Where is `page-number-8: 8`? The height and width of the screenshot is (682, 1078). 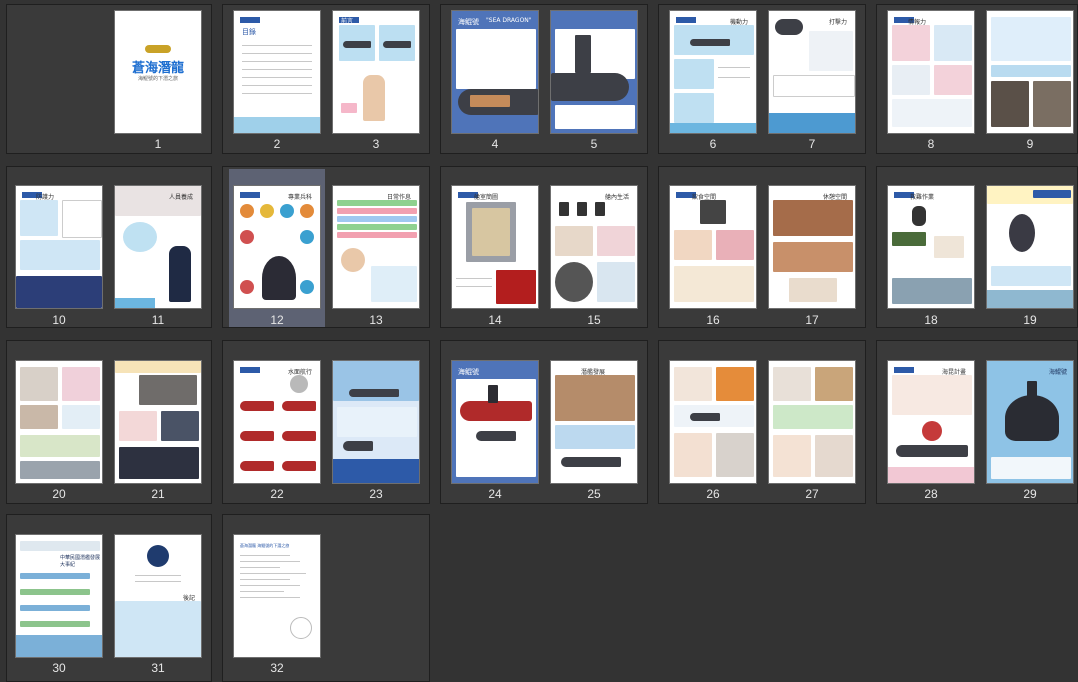 page-number-8: 8 is located at coordinates (931, 144).